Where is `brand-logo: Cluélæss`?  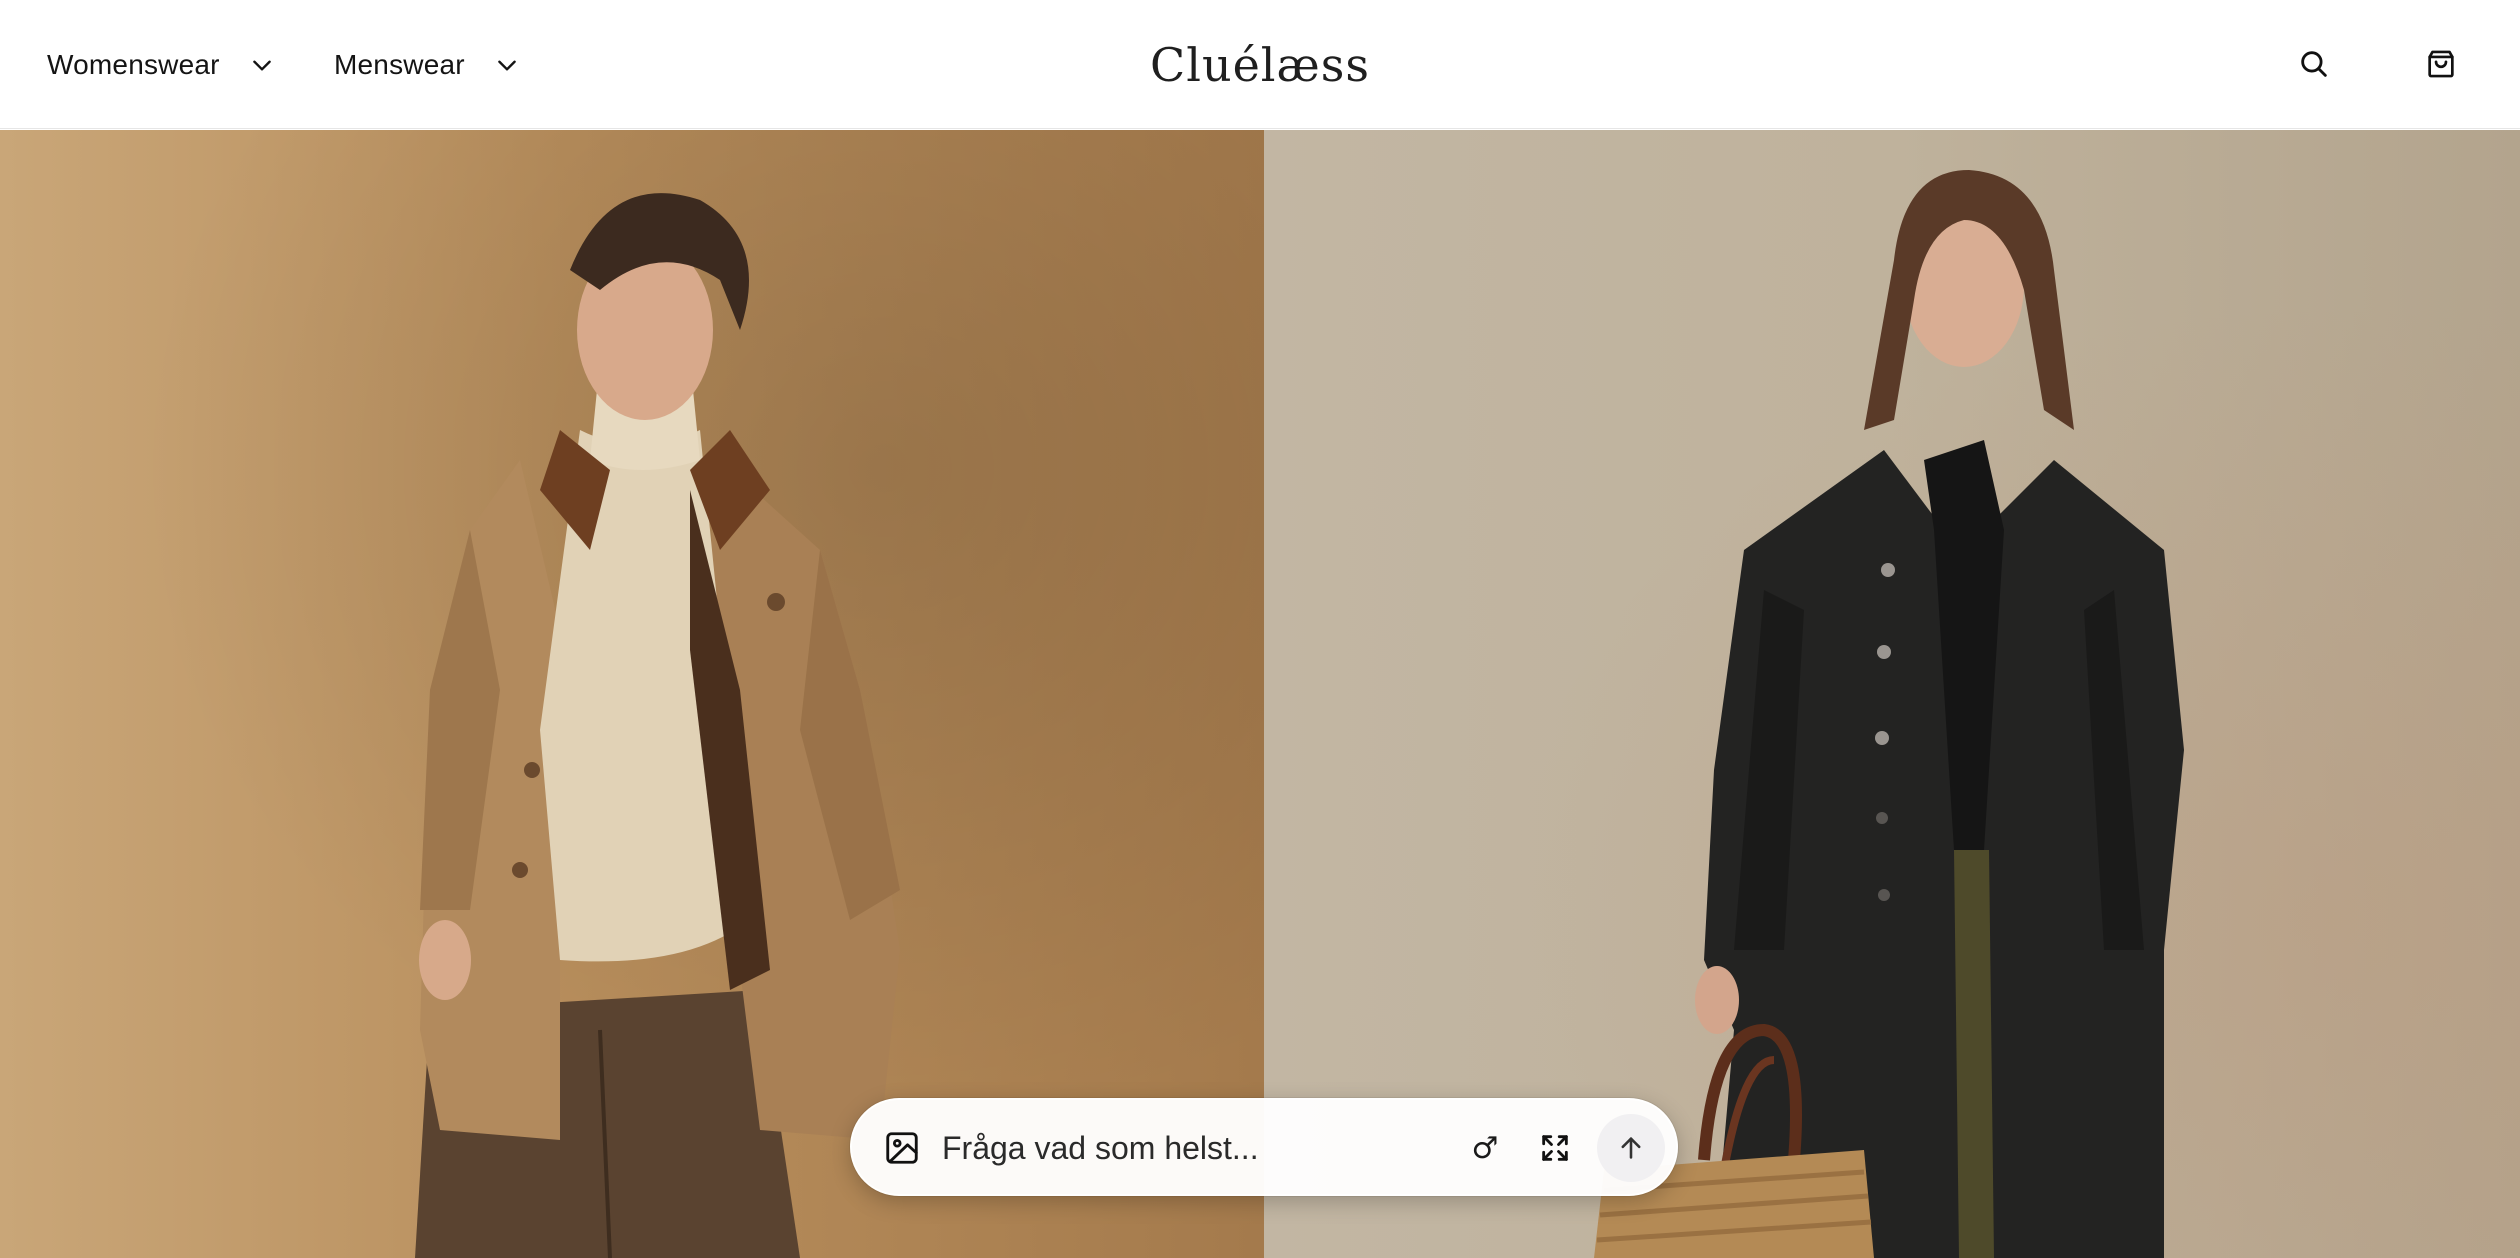
brand-logo: Cluélæss is located at coordinates (1260, 64).